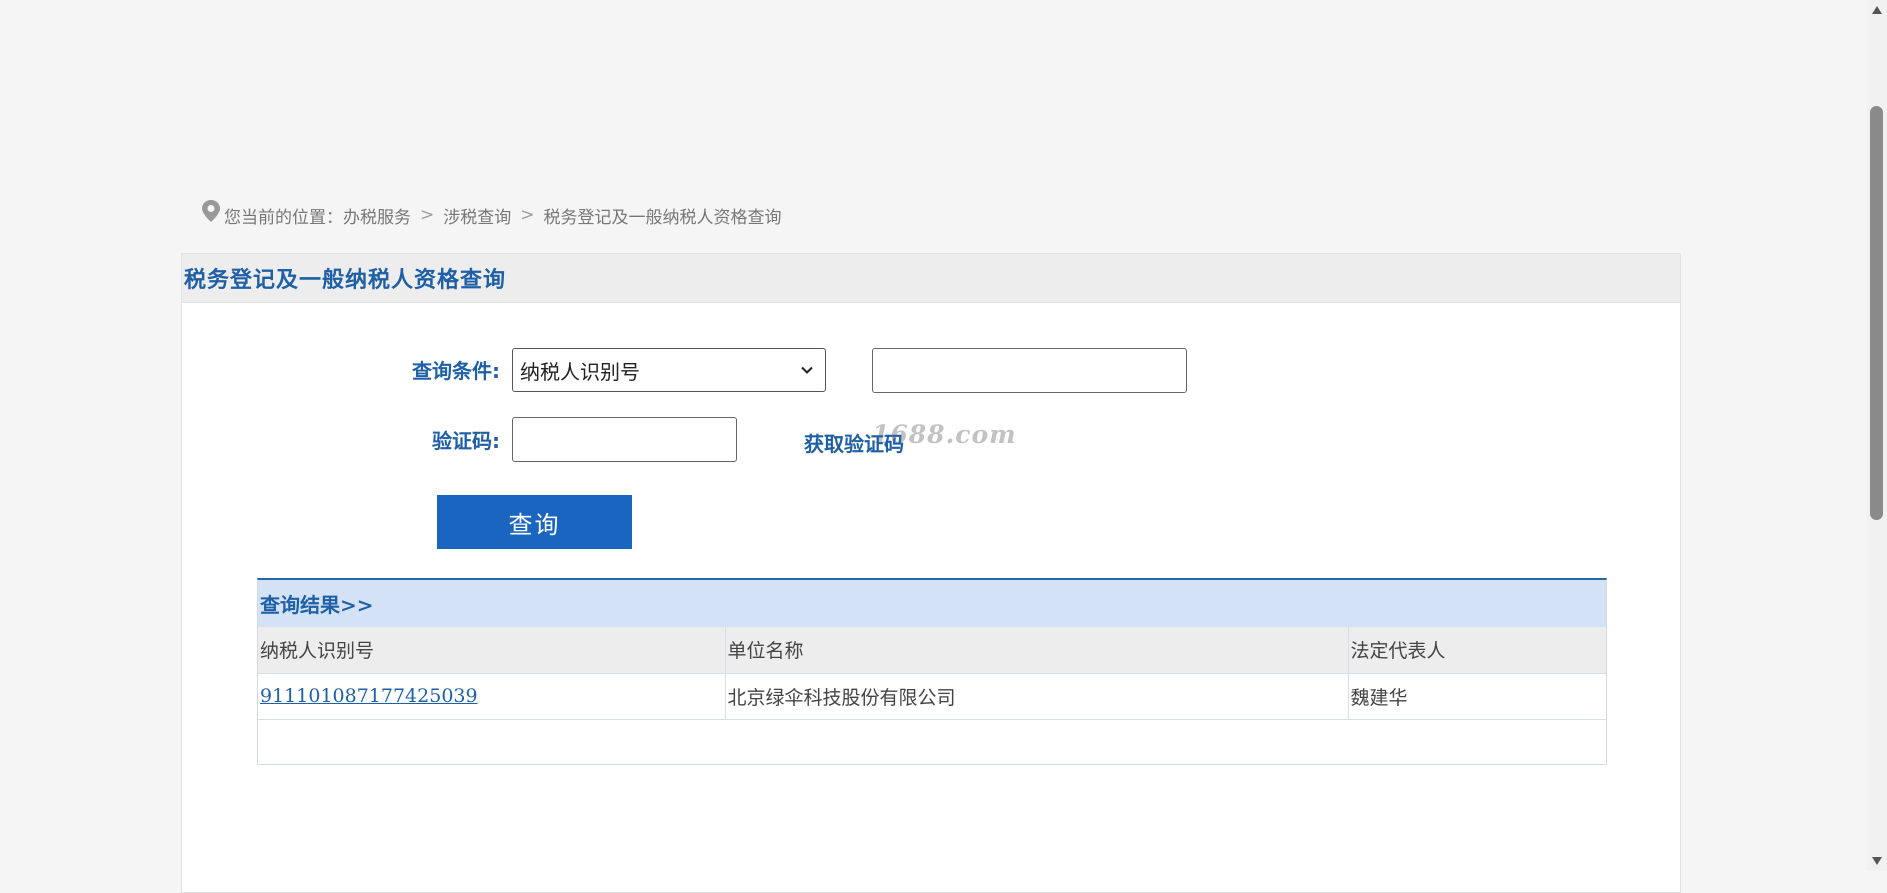  Describe the element at coordinates (1037, 696) in the screenshot. I see `company-name-cell: 北京绿伞科技股份有限公司` at that location.